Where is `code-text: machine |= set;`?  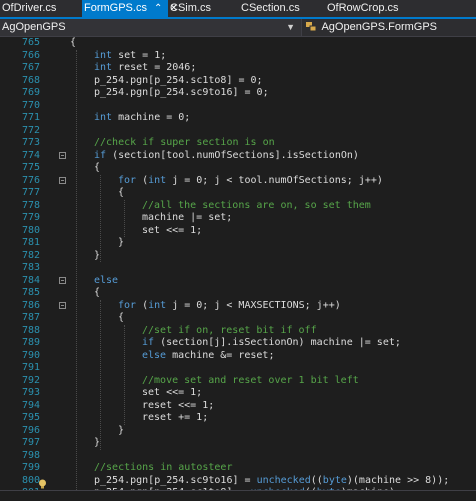 code-text: machine |= set; is located at coordinates (187, 217).